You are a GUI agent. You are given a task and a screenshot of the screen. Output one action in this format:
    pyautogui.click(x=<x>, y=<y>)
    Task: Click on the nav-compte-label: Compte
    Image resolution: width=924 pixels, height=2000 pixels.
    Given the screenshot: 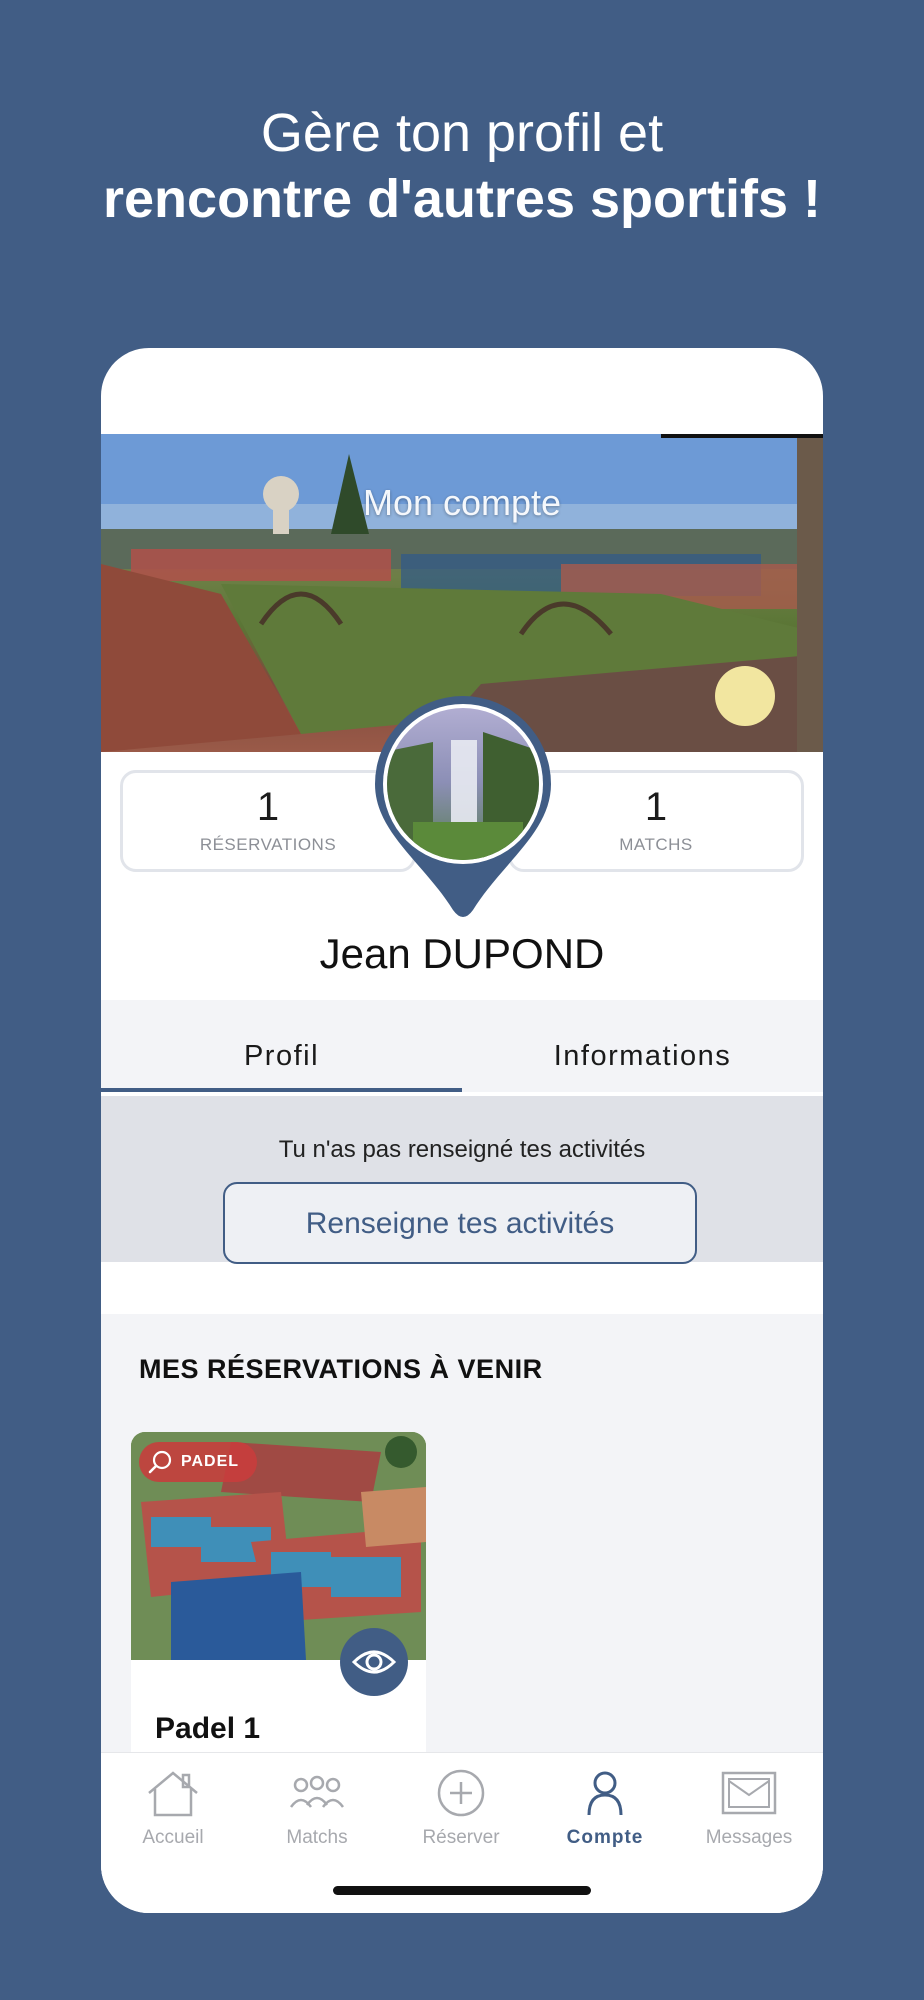 What is the action you would take?
    pyautogui.click(x=605, y=1837)
    